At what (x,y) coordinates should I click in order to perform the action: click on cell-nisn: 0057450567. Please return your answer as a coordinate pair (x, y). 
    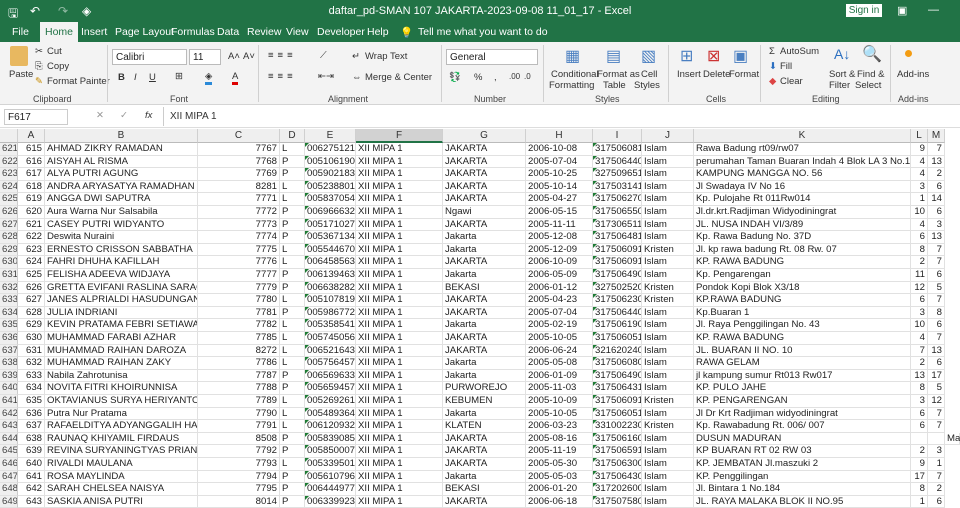
    Looking at the image, I should click on (330, 338).